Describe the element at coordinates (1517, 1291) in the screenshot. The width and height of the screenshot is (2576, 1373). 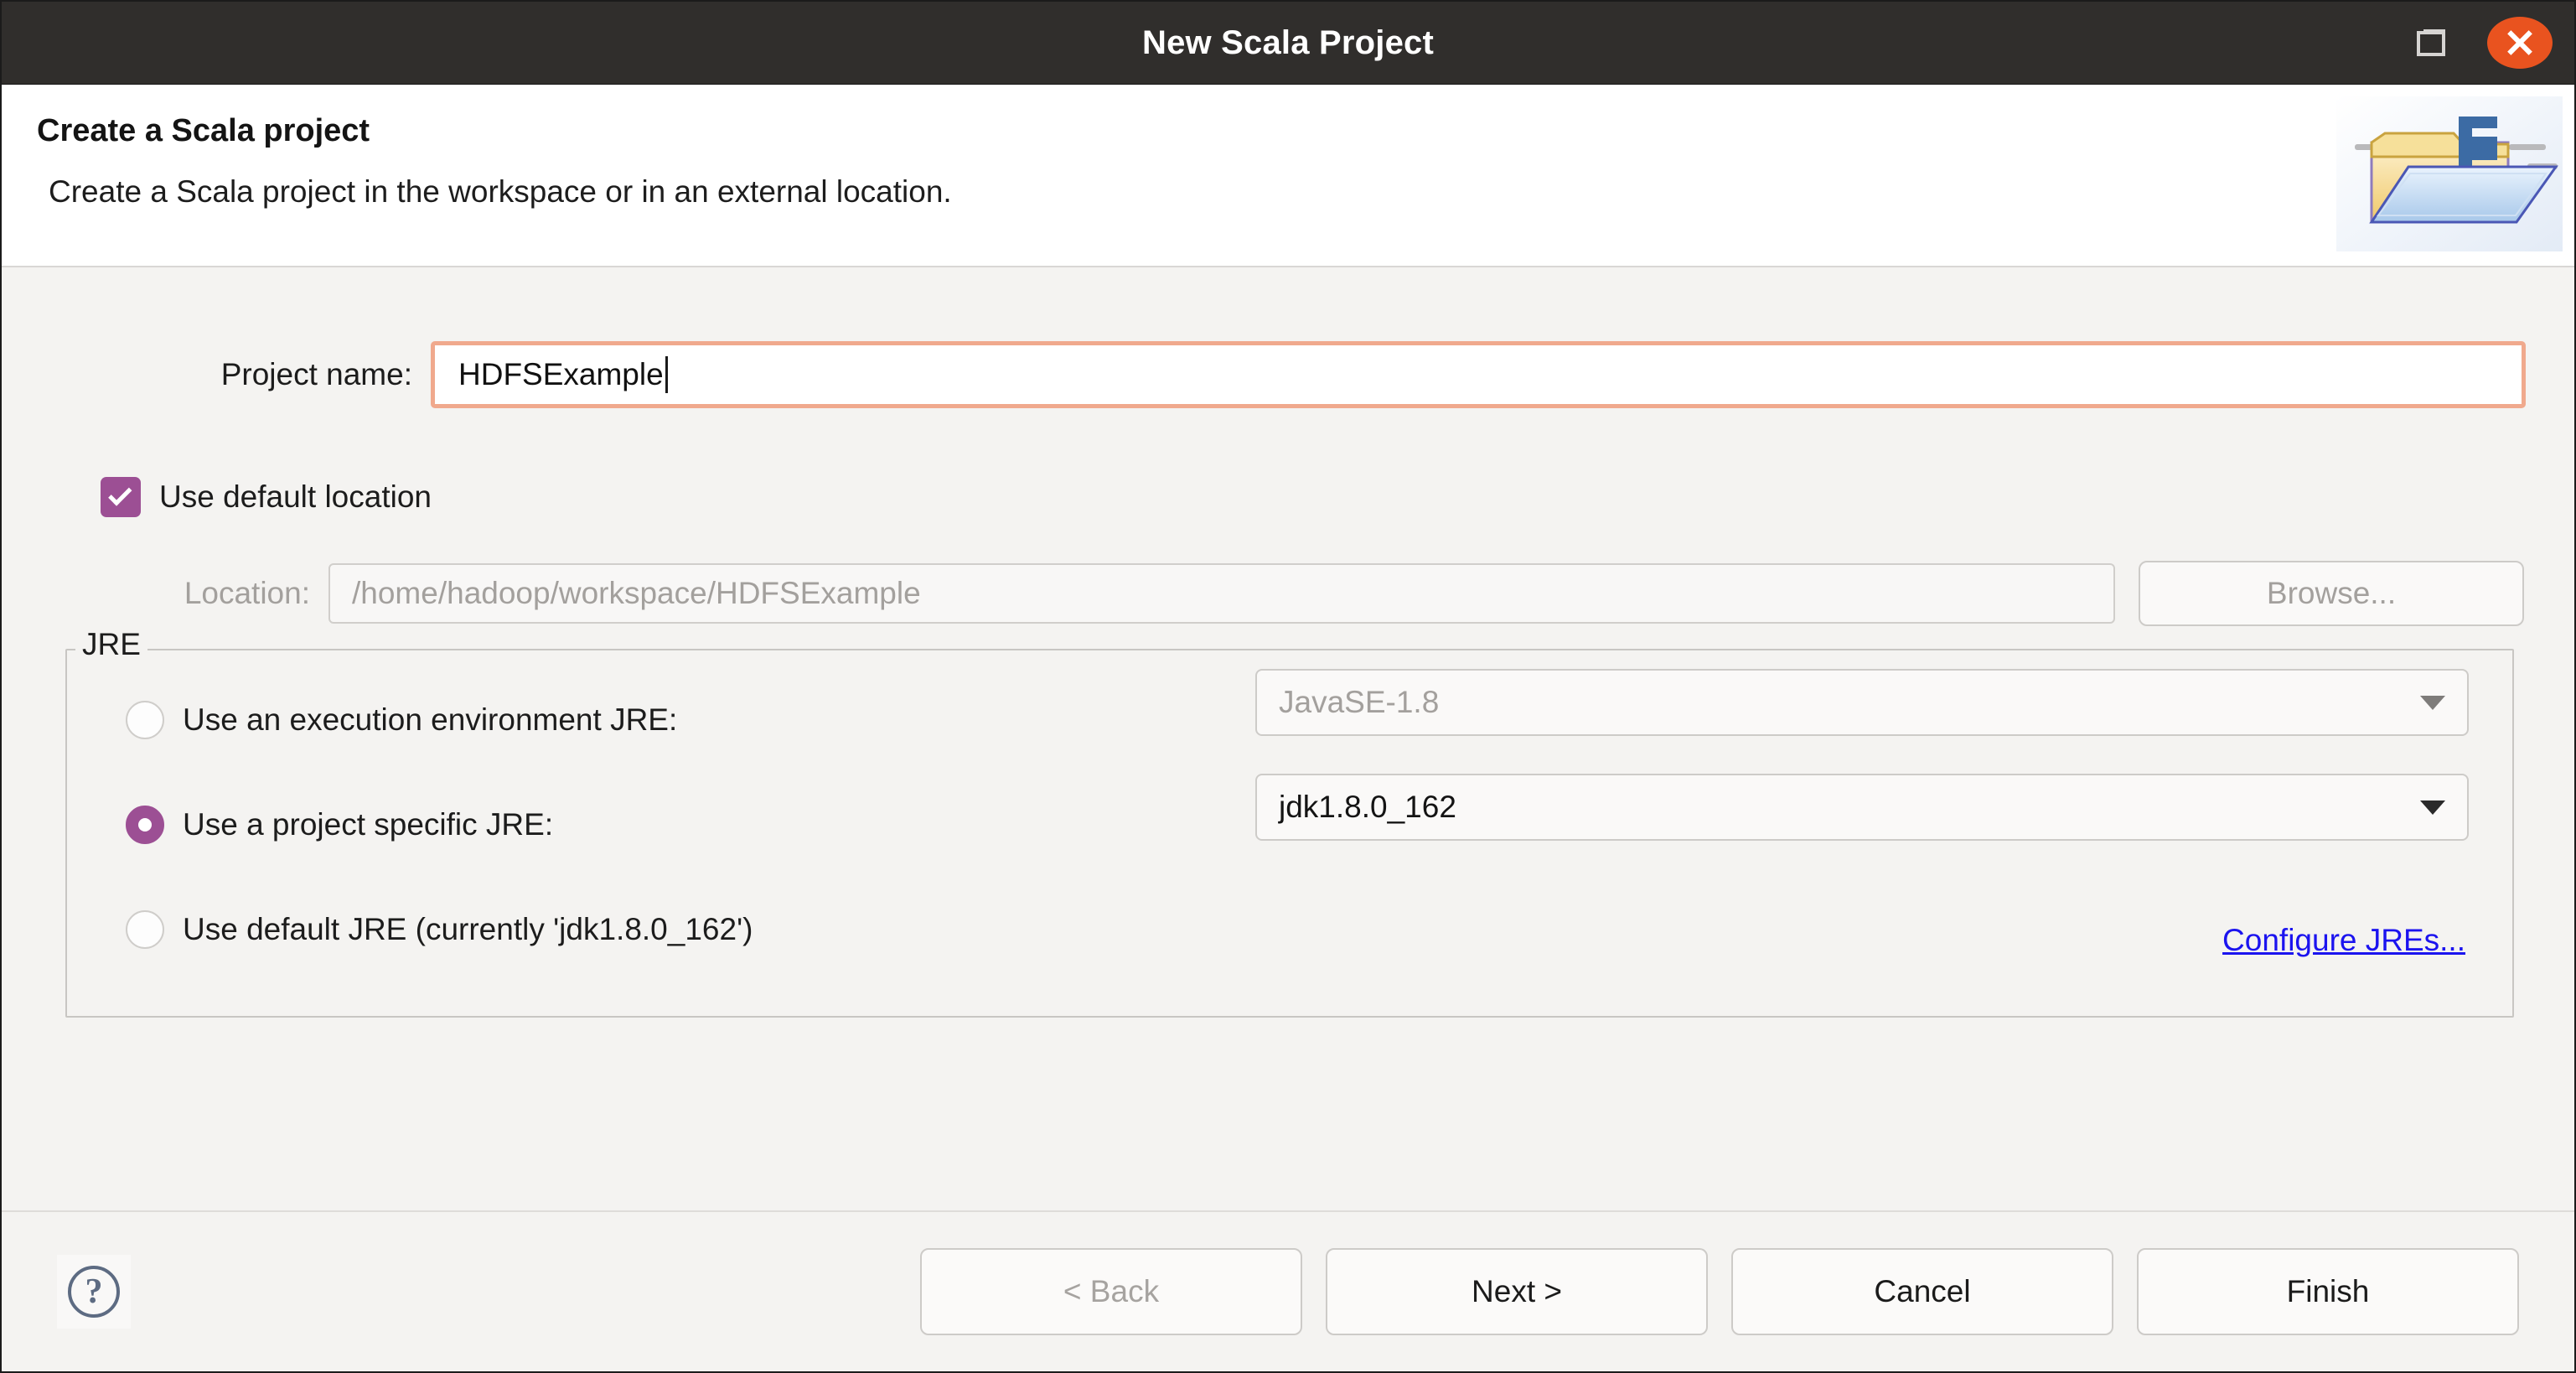
I see `next-button: Next >` at that location.